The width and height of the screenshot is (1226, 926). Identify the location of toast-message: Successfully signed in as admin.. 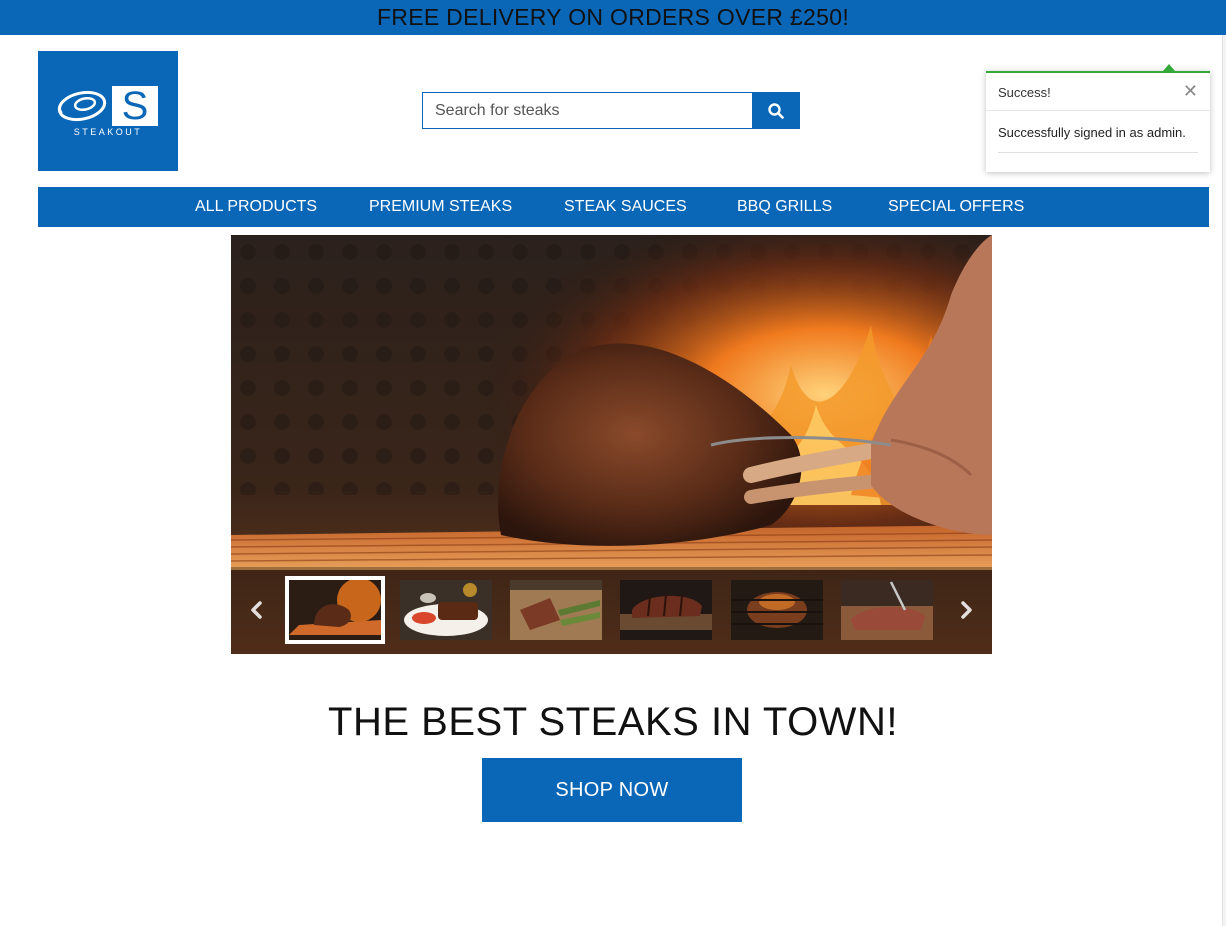
(1092, 132).